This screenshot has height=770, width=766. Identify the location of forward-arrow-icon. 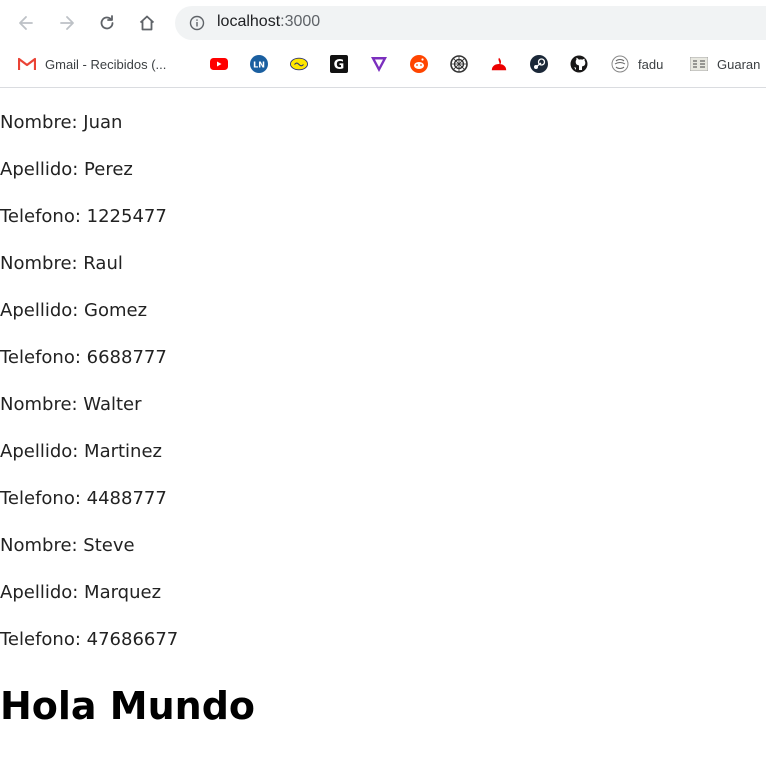
(67, 23).